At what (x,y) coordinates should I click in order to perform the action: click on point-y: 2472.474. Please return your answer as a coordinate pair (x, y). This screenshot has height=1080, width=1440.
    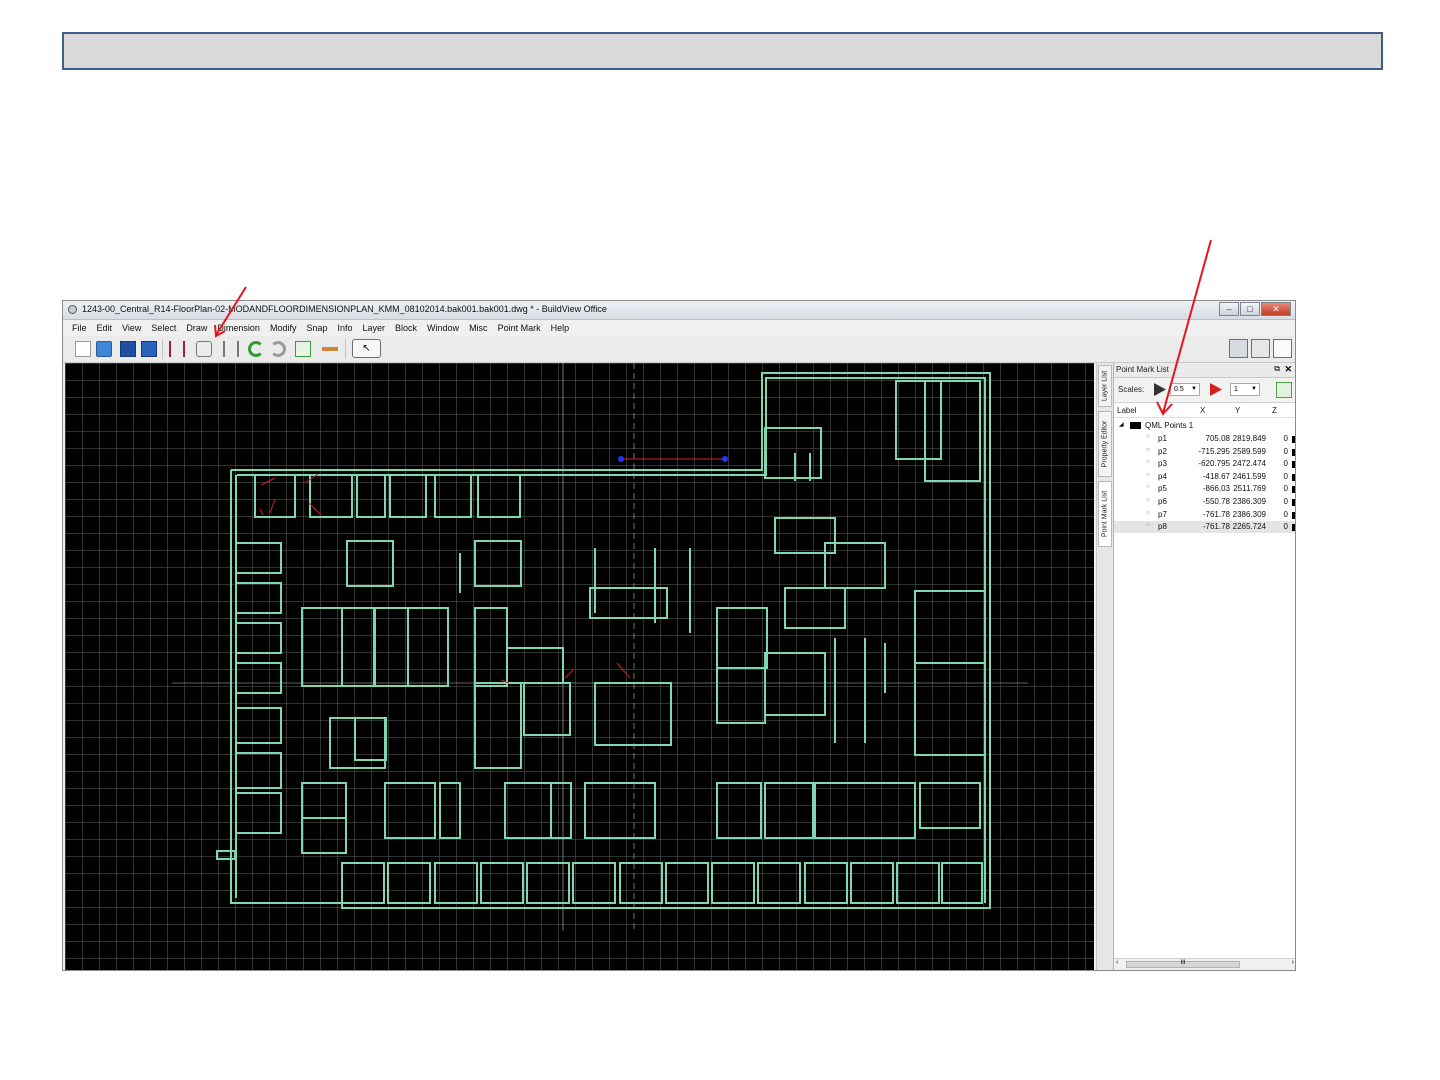
    Looking at the image, I should click on (1249, 464).